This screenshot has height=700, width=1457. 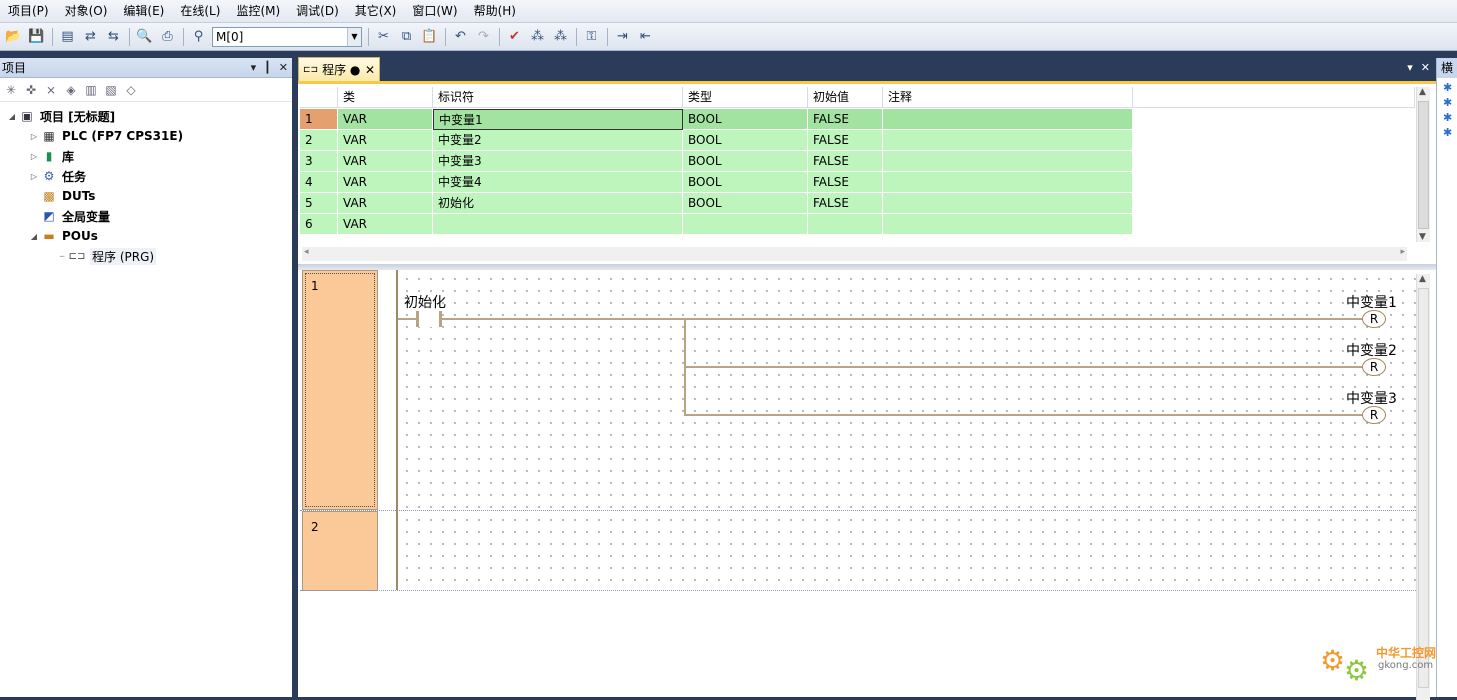 What do you see at coordinates (77, 256) in the screenshot?
I see `program-icon: ⊏⊐` at bounding box center [77, 256].